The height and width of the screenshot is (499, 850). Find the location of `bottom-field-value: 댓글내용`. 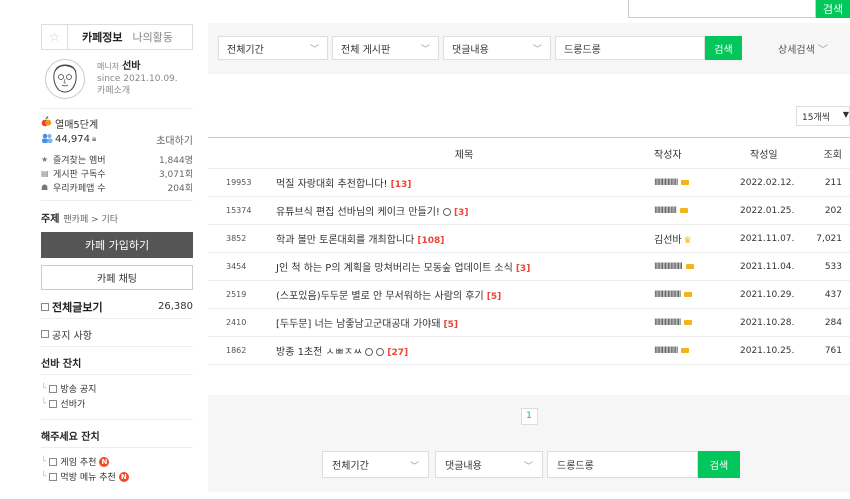

bottom-field-value: 댓글내용 is located at coordinates (463, 466).